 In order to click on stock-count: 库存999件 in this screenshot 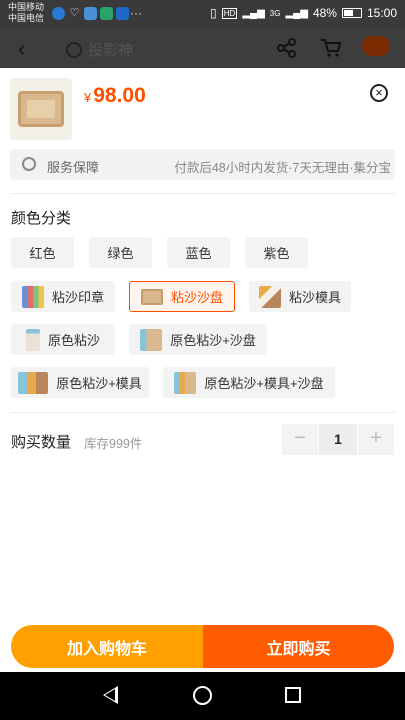, I will do `click(113, 444)`.